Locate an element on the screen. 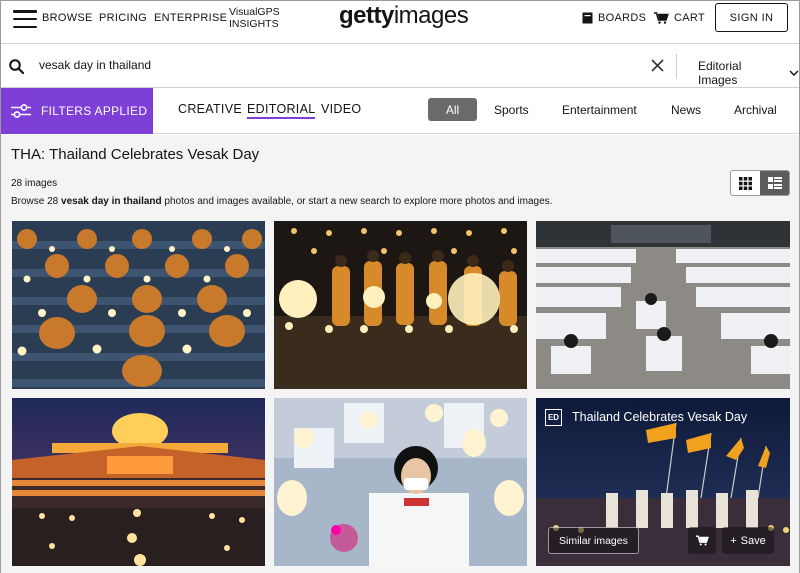  filters-applied-button: FILTERS APPLIED is located at coordinates (77, 111).